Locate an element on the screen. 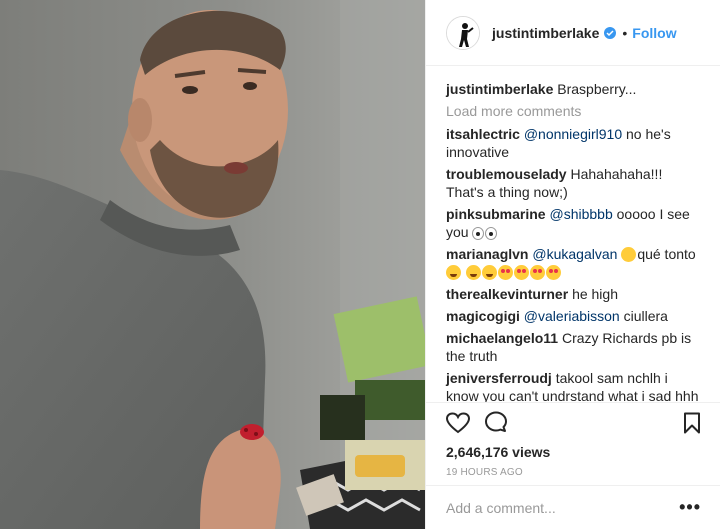 The image size is (720, 529). comment-text: he high is located at coordinates (595, 294).